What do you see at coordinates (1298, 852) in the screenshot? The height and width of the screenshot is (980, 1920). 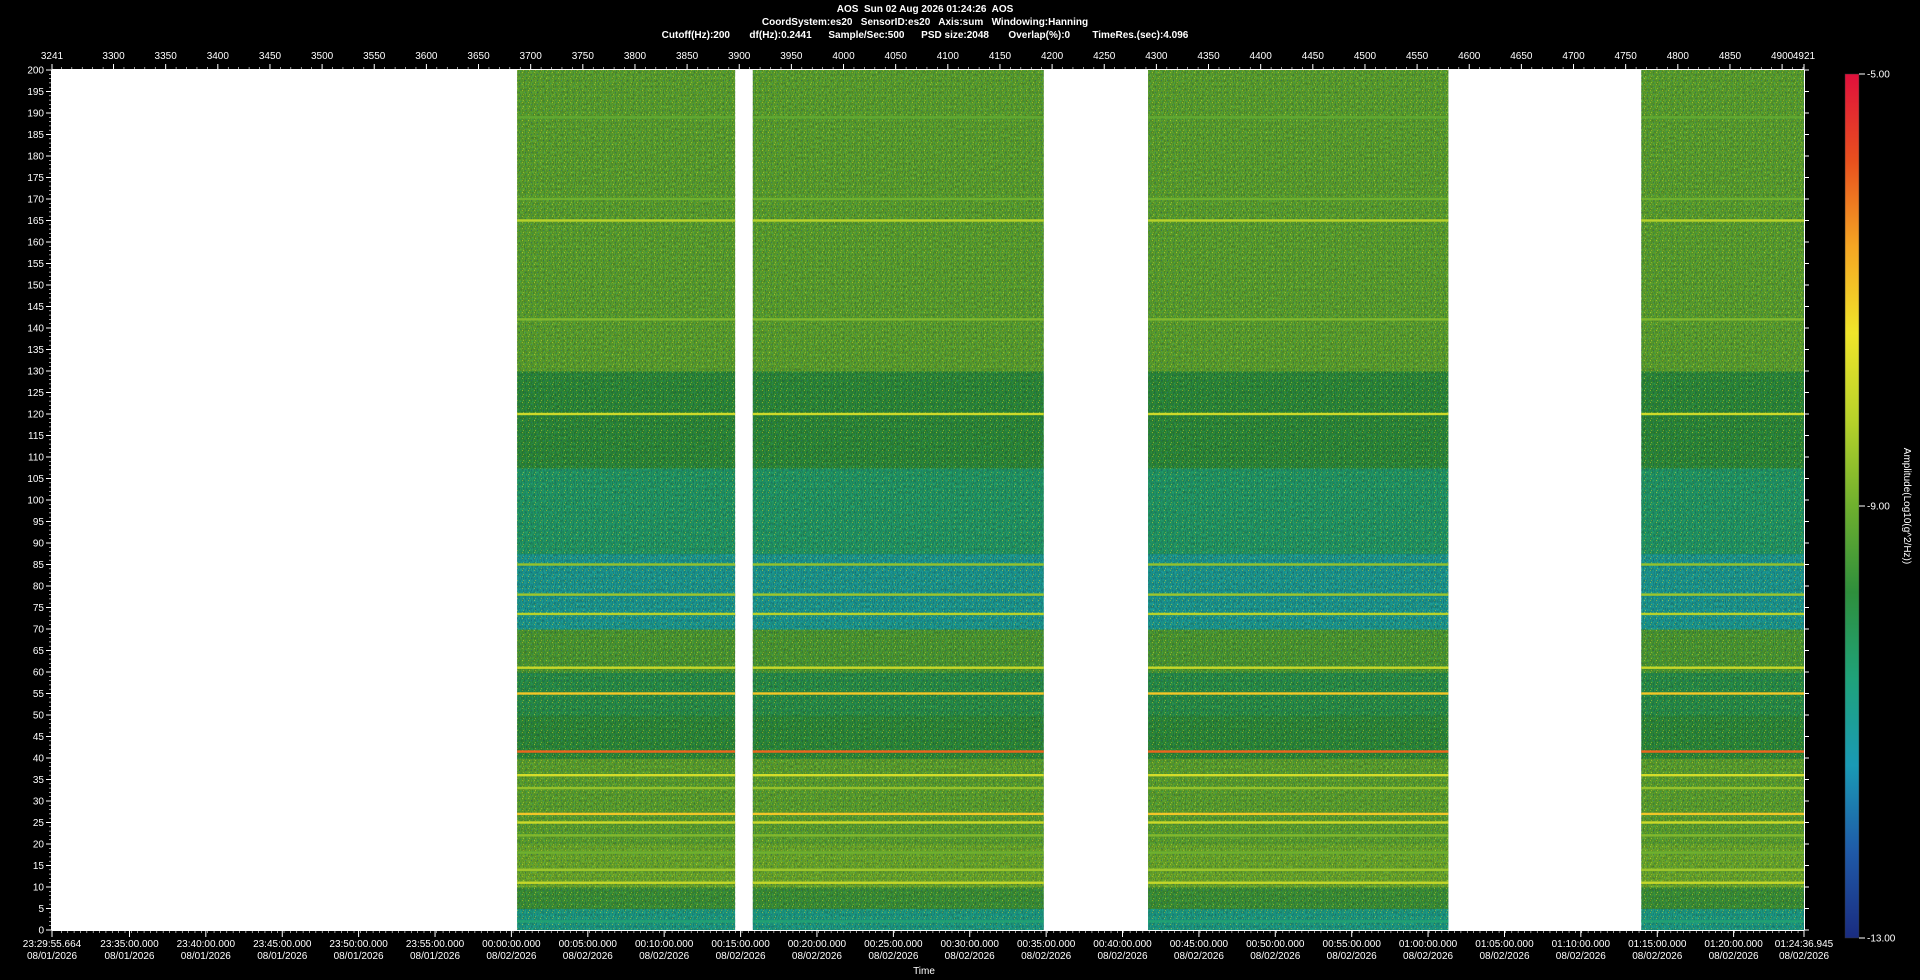 I see `frequency-line-18hz` at bounding box center [1298, 852].